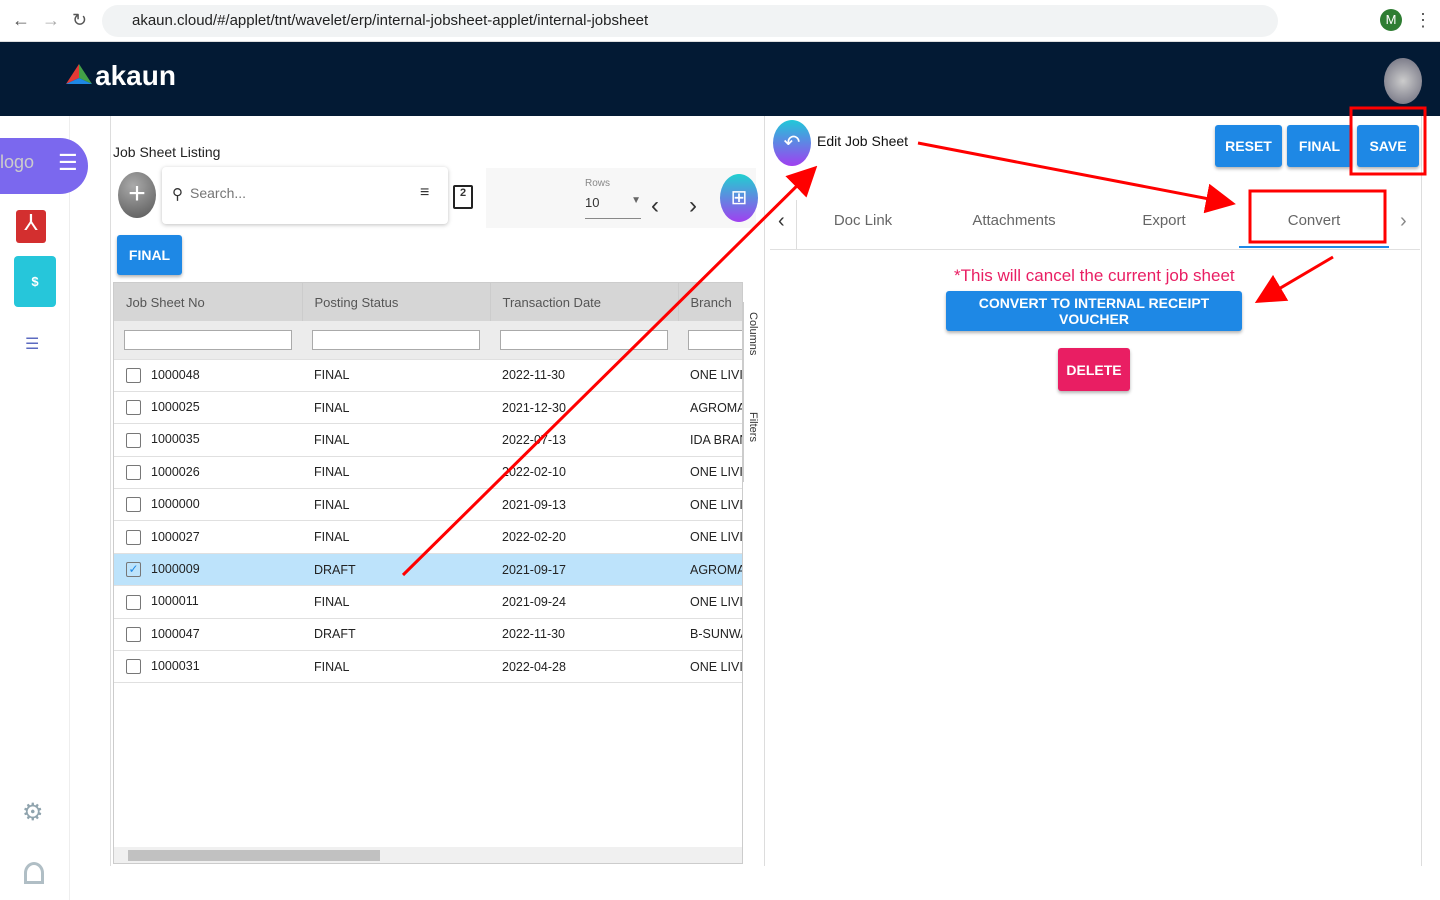  Describe the element at coordinates (175, 568) in the screenshot. I see `job-sheet-no: 1000009` at that location.